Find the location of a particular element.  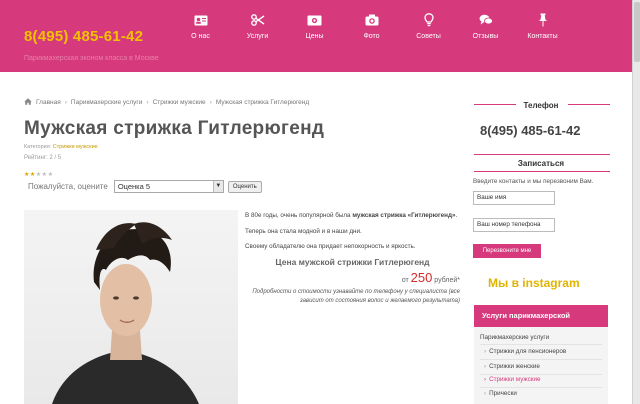

nav-services-label: Услуги is located at coordinates (257, 36).